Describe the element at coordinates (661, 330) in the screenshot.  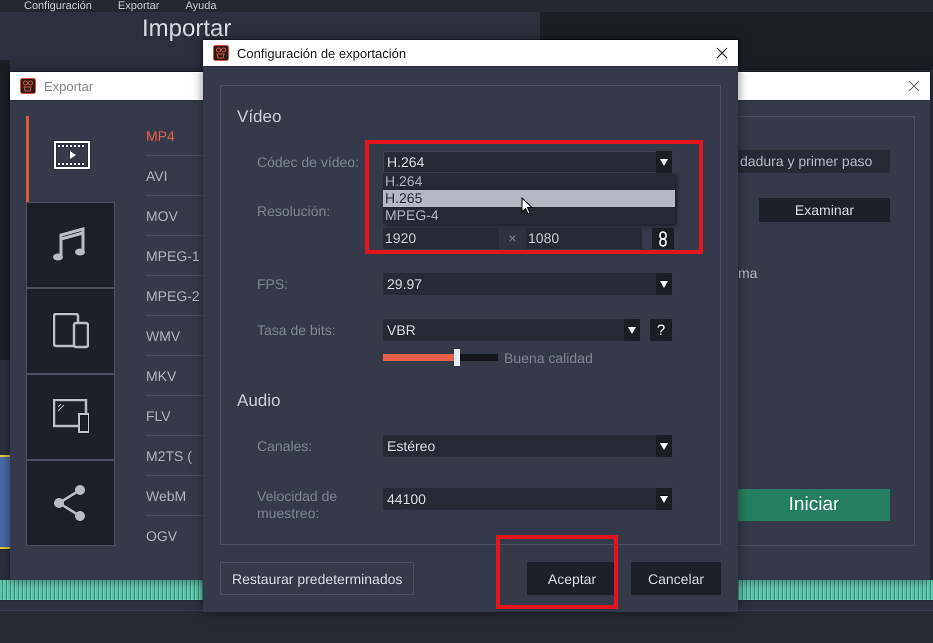
I see `help-button: ?` at that location.